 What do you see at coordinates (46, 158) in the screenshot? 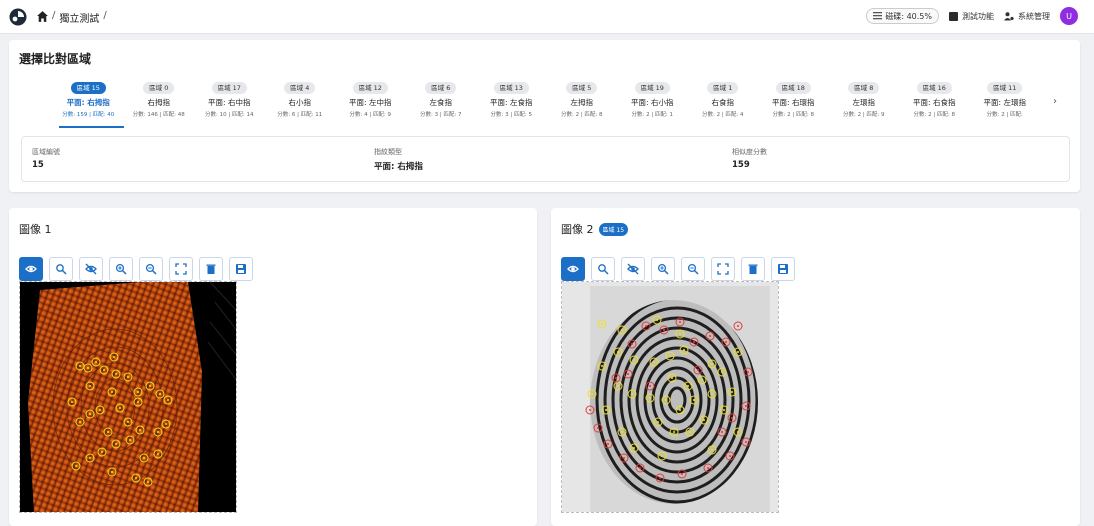
I see `info-region-id: 區域編號 15` at bounding box center [46, 158].